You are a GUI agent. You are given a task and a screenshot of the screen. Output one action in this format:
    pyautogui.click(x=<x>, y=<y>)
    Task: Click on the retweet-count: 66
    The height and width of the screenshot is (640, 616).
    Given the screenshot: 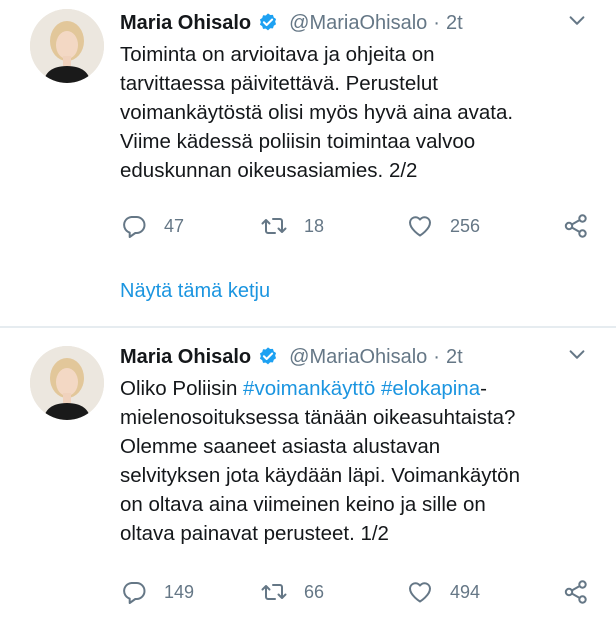 What is the action you would take?
    pyautogui.click(x=314, y=591)
    